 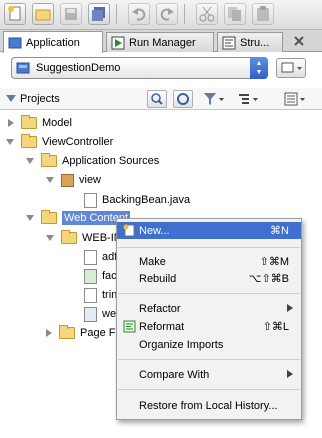 What do you see at coordinates (118, 42) in the screenshot?
I see `run-manager-icon` at bounding box center [118, 42].